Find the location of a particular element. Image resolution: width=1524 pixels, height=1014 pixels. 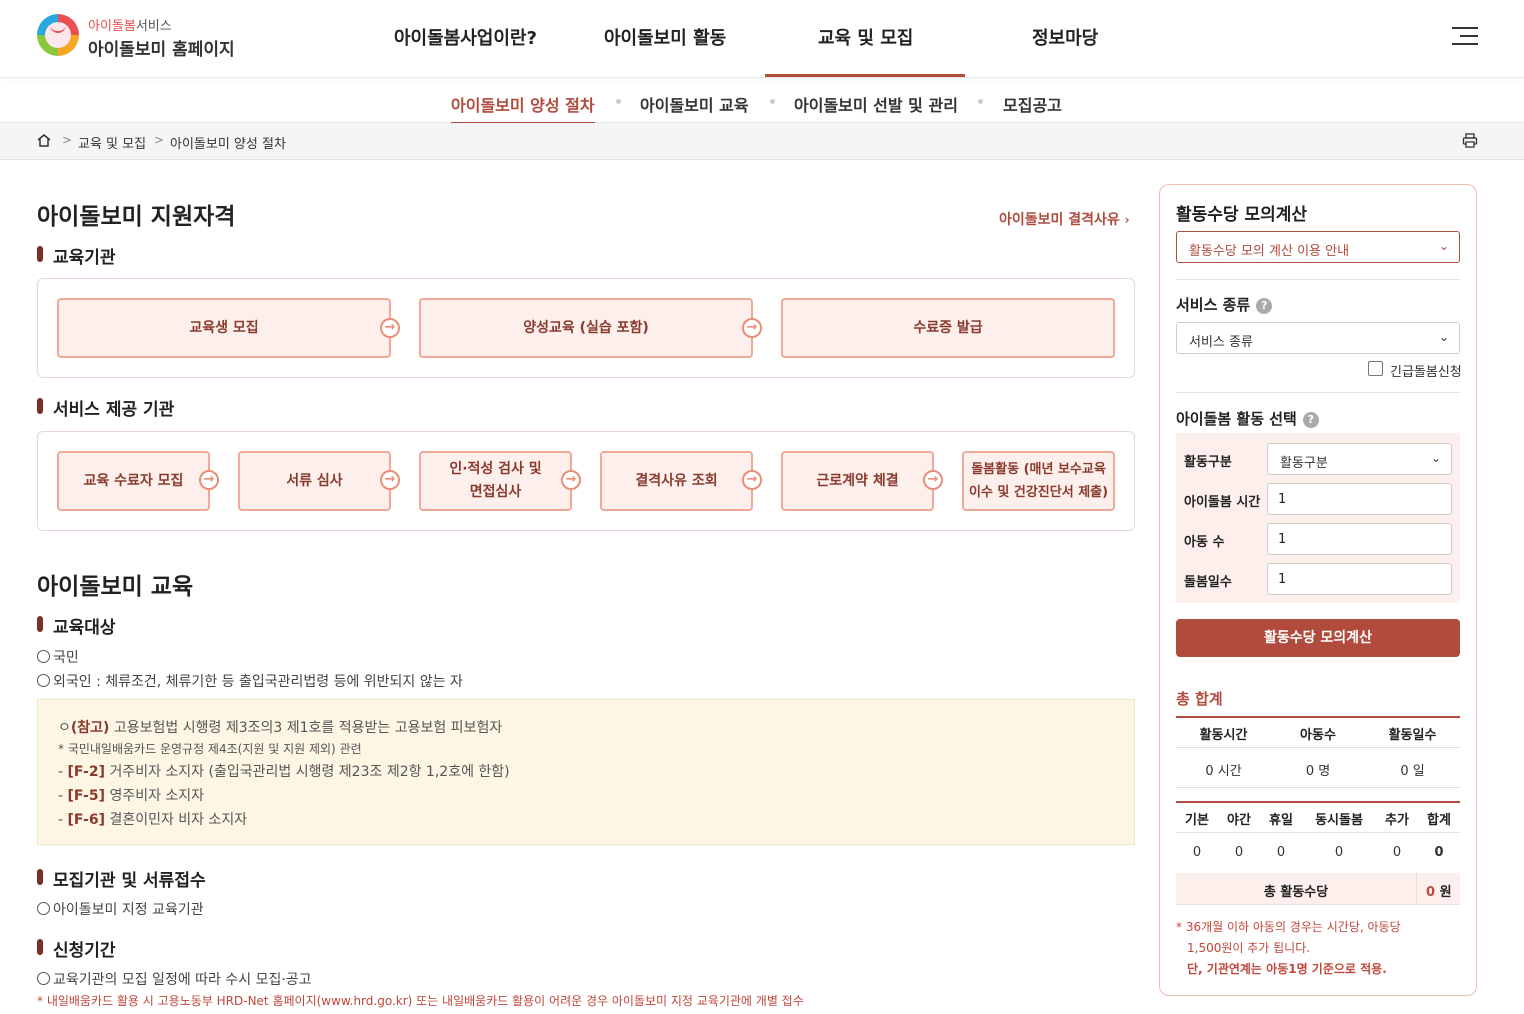

note-bullet: ㅇ is located at coordinates (64, 728).